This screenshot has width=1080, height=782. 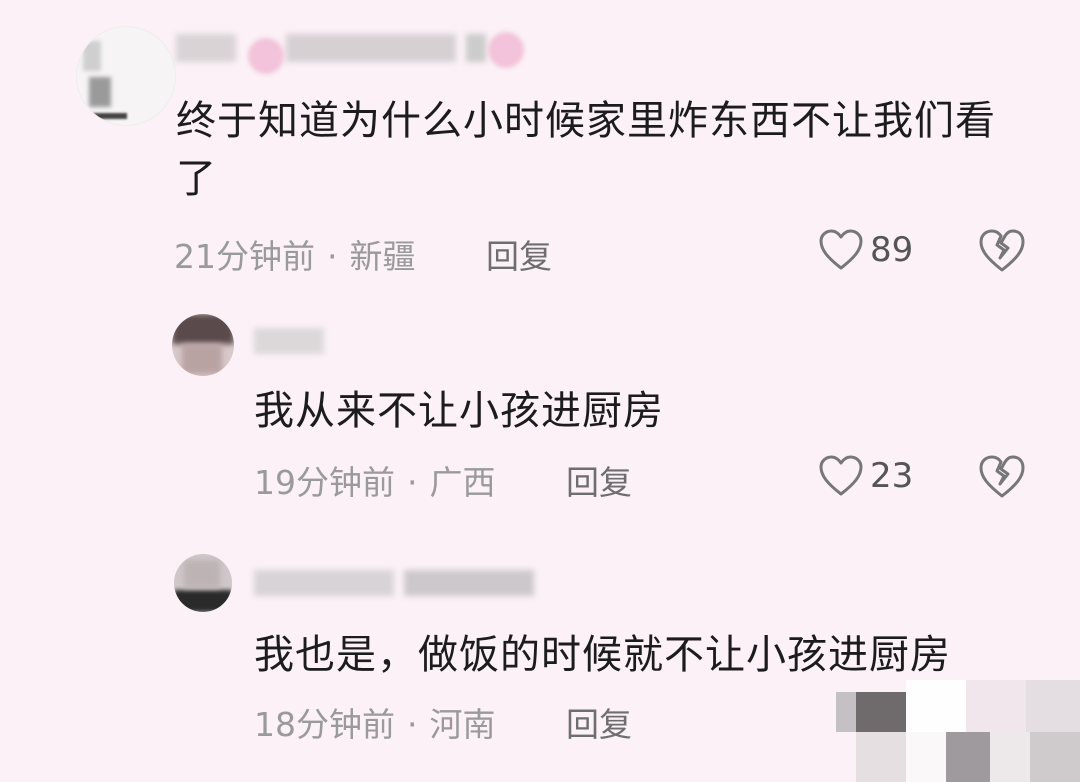 What do you see at coordinates (892, 250) in the screenshot?
I see `like-count: 89` at bounding box center [892, 250].